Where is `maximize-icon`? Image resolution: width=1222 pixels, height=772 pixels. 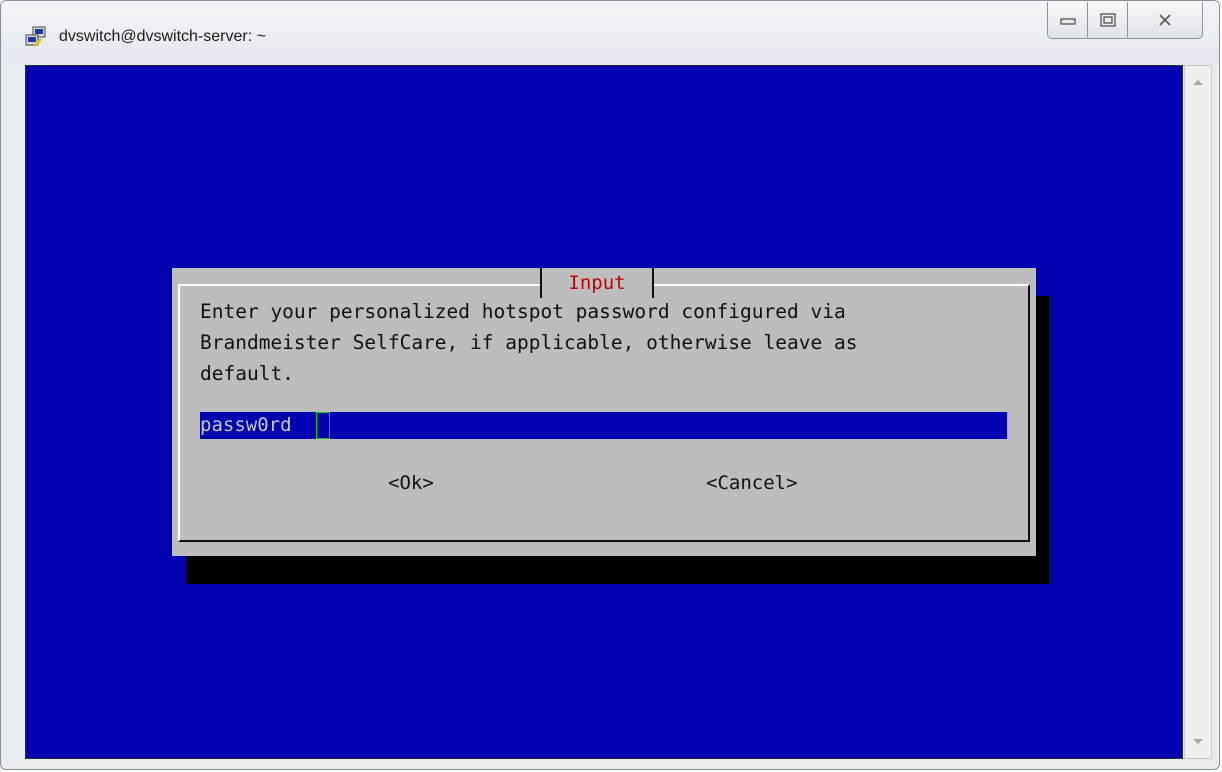
maximize-icon is located at coordinates (1107, 20).